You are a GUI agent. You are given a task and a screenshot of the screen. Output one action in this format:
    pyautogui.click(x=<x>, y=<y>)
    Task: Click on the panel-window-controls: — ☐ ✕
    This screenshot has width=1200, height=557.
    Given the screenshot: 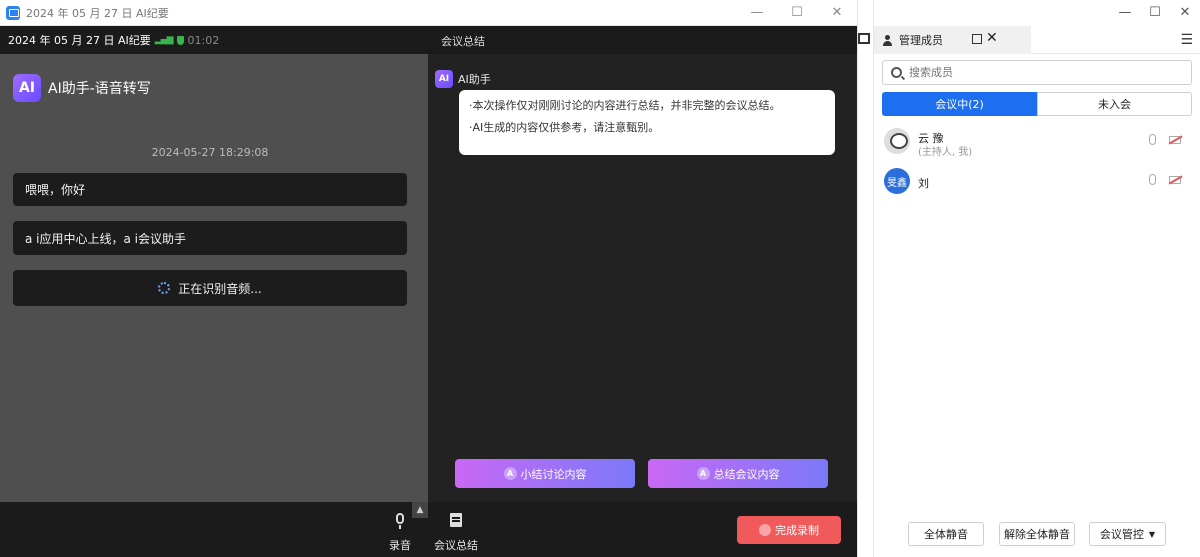 What is the action you would take?
    pyautogui.click(x=1155, y=13)
    